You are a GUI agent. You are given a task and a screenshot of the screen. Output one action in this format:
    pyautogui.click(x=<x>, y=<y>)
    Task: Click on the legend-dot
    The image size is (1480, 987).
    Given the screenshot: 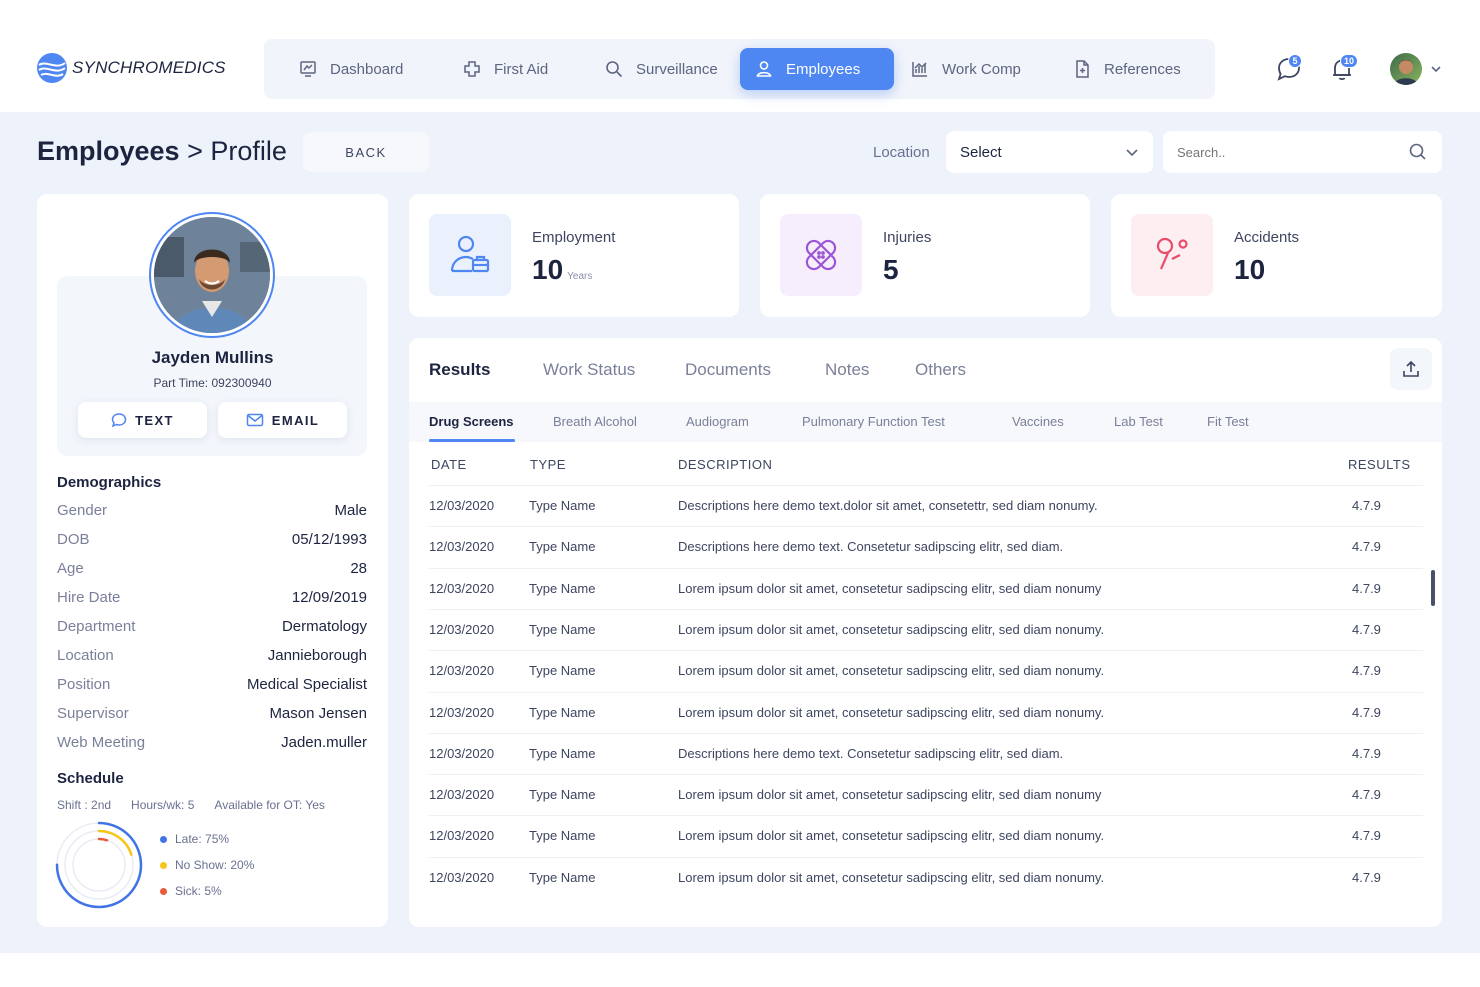 What is the action you would take?
    pyautogui.click(x=163, y=865)
    